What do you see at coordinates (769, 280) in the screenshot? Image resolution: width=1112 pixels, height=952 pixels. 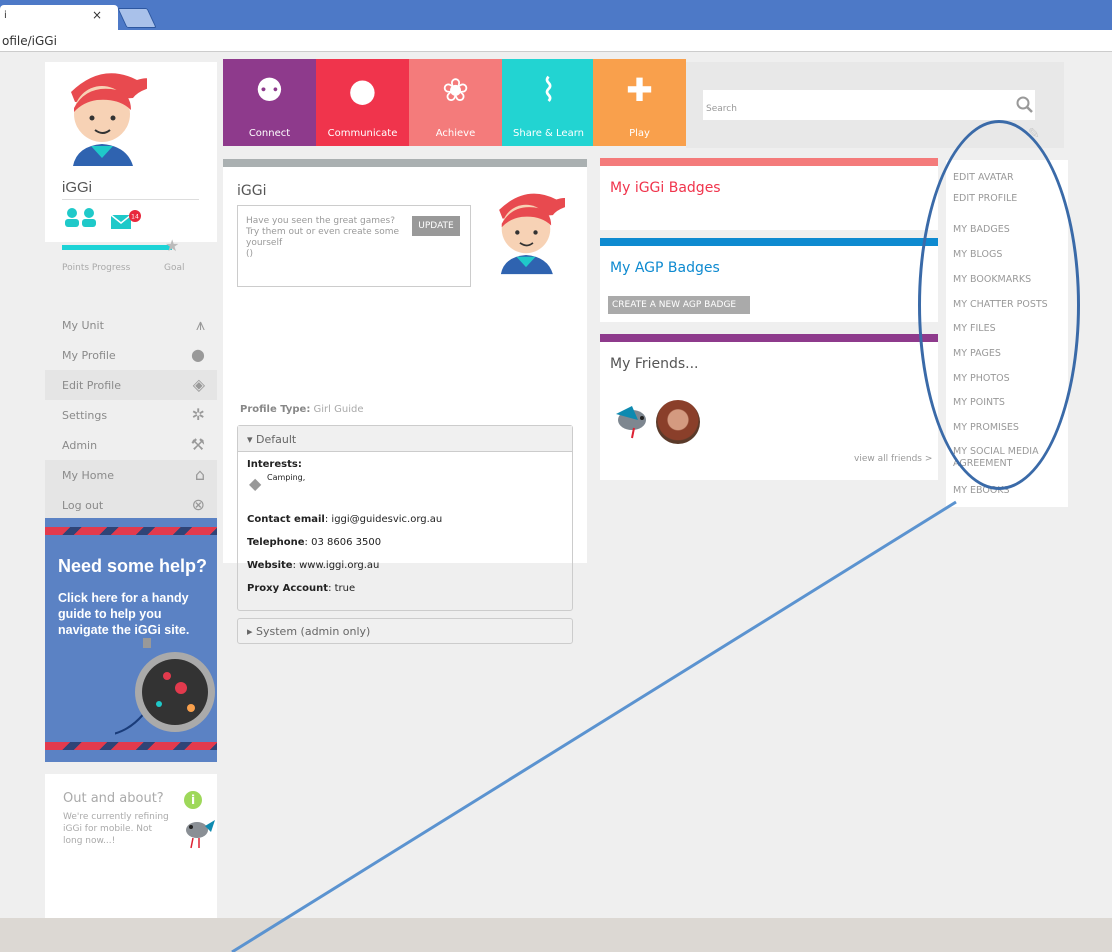 I see `agp-badges-widget: My AGP Badges CREATE A NEW AGP BADGE` at bounding box center [769, 280].